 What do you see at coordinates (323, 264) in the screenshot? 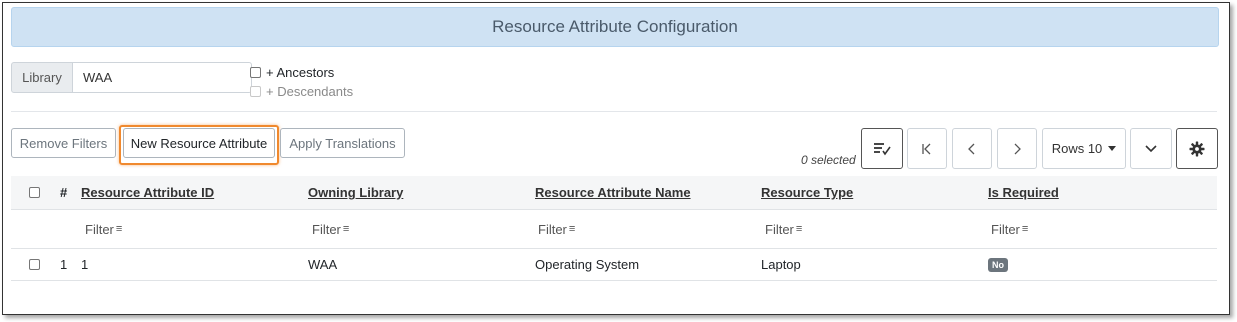
I see `cell-owning-library: WAA` at bounding box center [323, 264].